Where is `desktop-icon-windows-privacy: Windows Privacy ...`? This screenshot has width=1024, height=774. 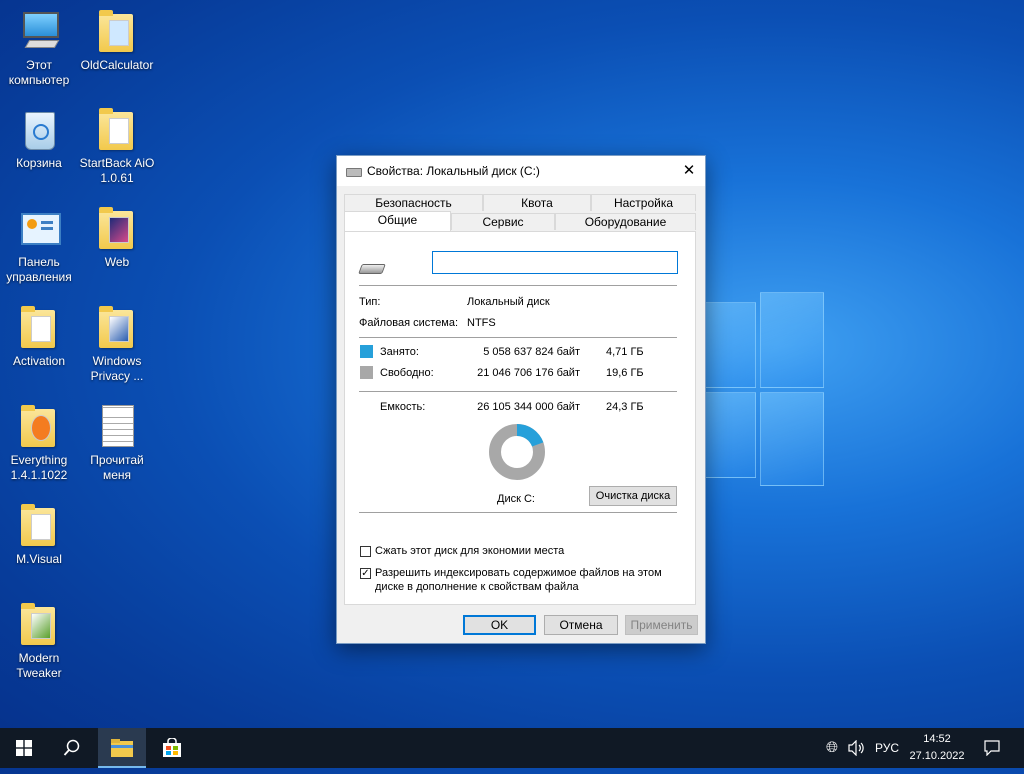
desktop-icon-windows-privacy: Windows Privacy ... is located at coordinates (117, 345).